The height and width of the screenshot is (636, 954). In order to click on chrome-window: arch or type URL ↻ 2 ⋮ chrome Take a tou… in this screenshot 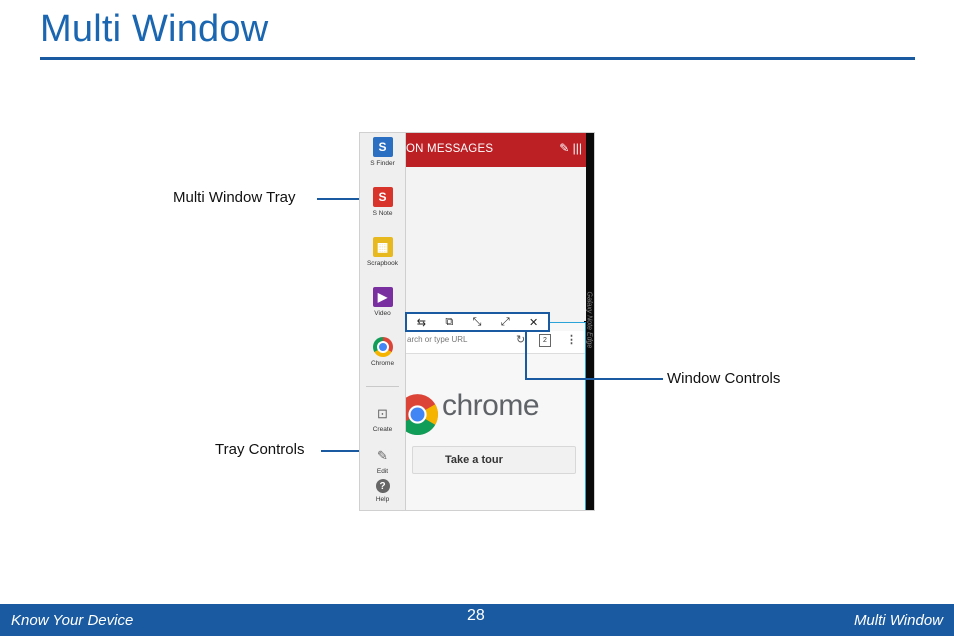, I will do `click(491, 416)`.